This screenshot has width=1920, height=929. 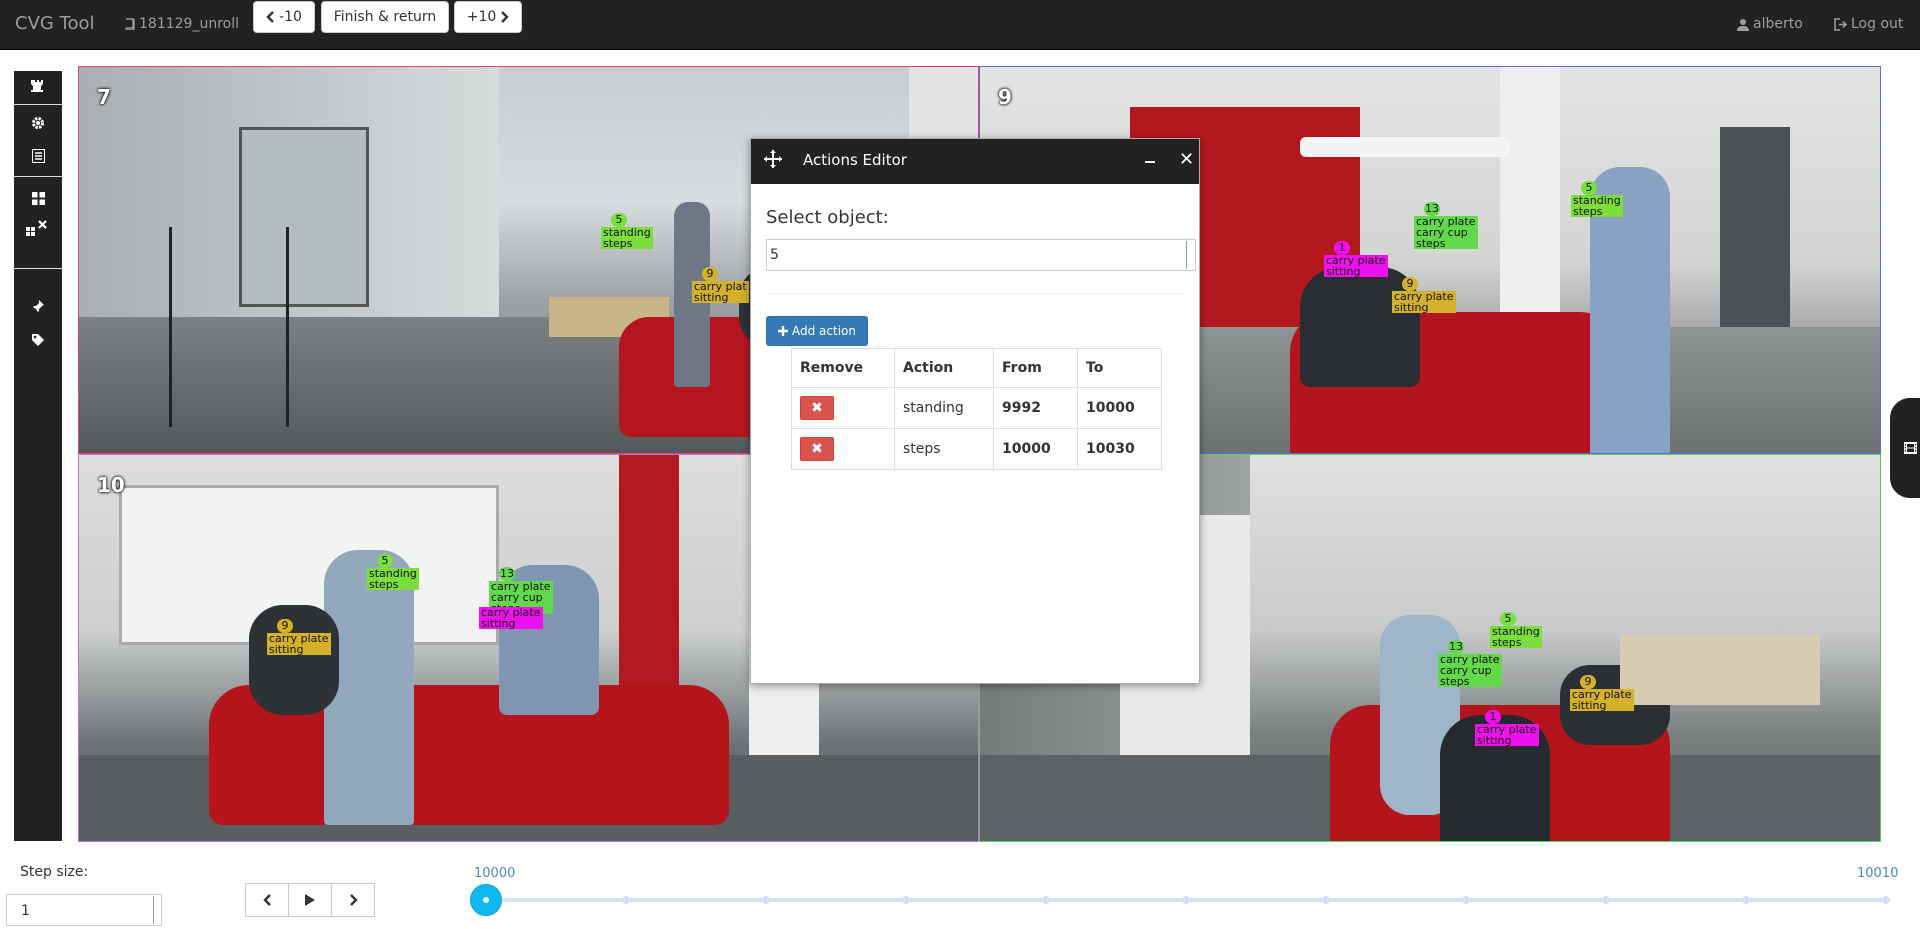 What do you see at coordinates (773, 159) in the screenshot?
I see `move-icon` at bounding box center [773, 159].